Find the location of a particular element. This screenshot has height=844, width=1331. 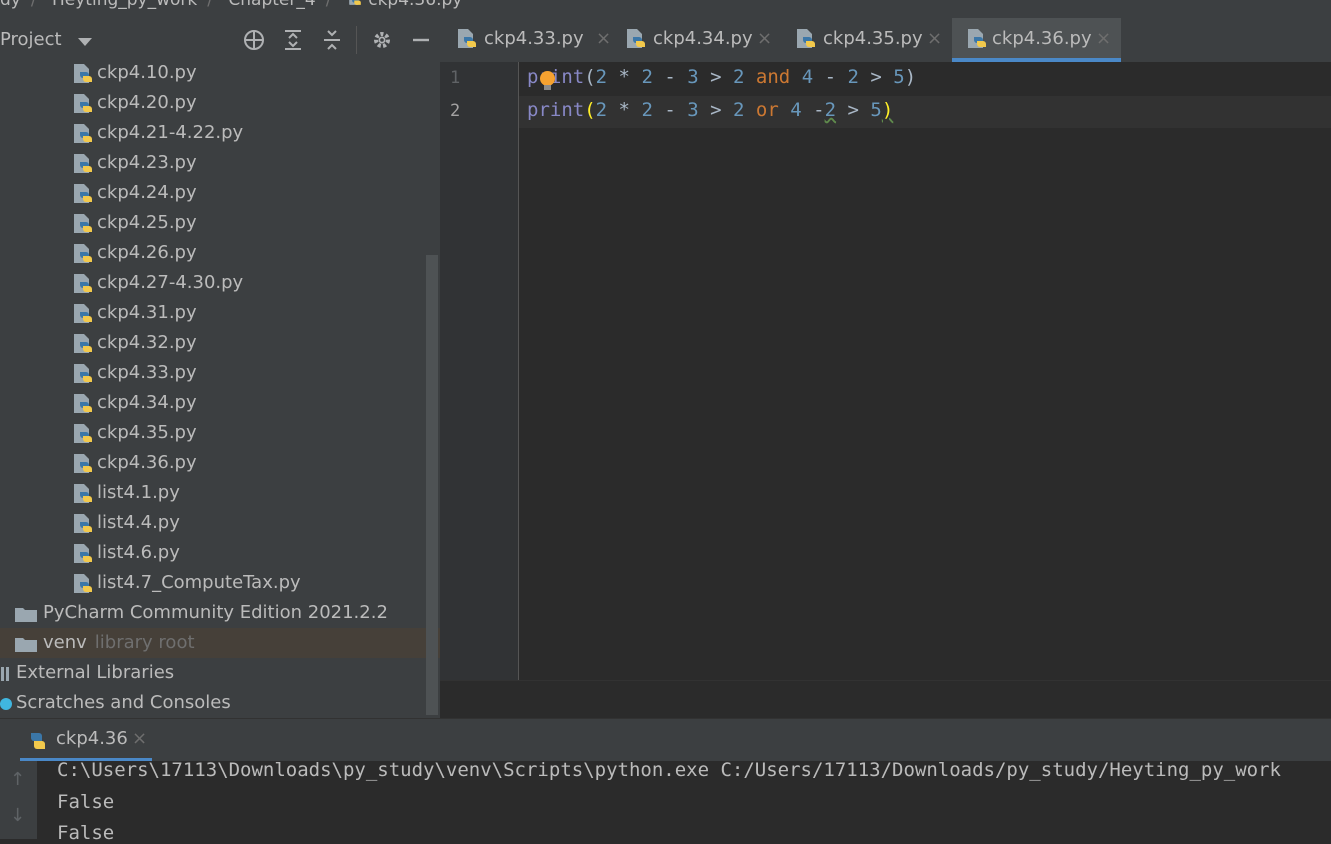

tree-item-label: ckp4.31.py is located at coordinates (147, 312).